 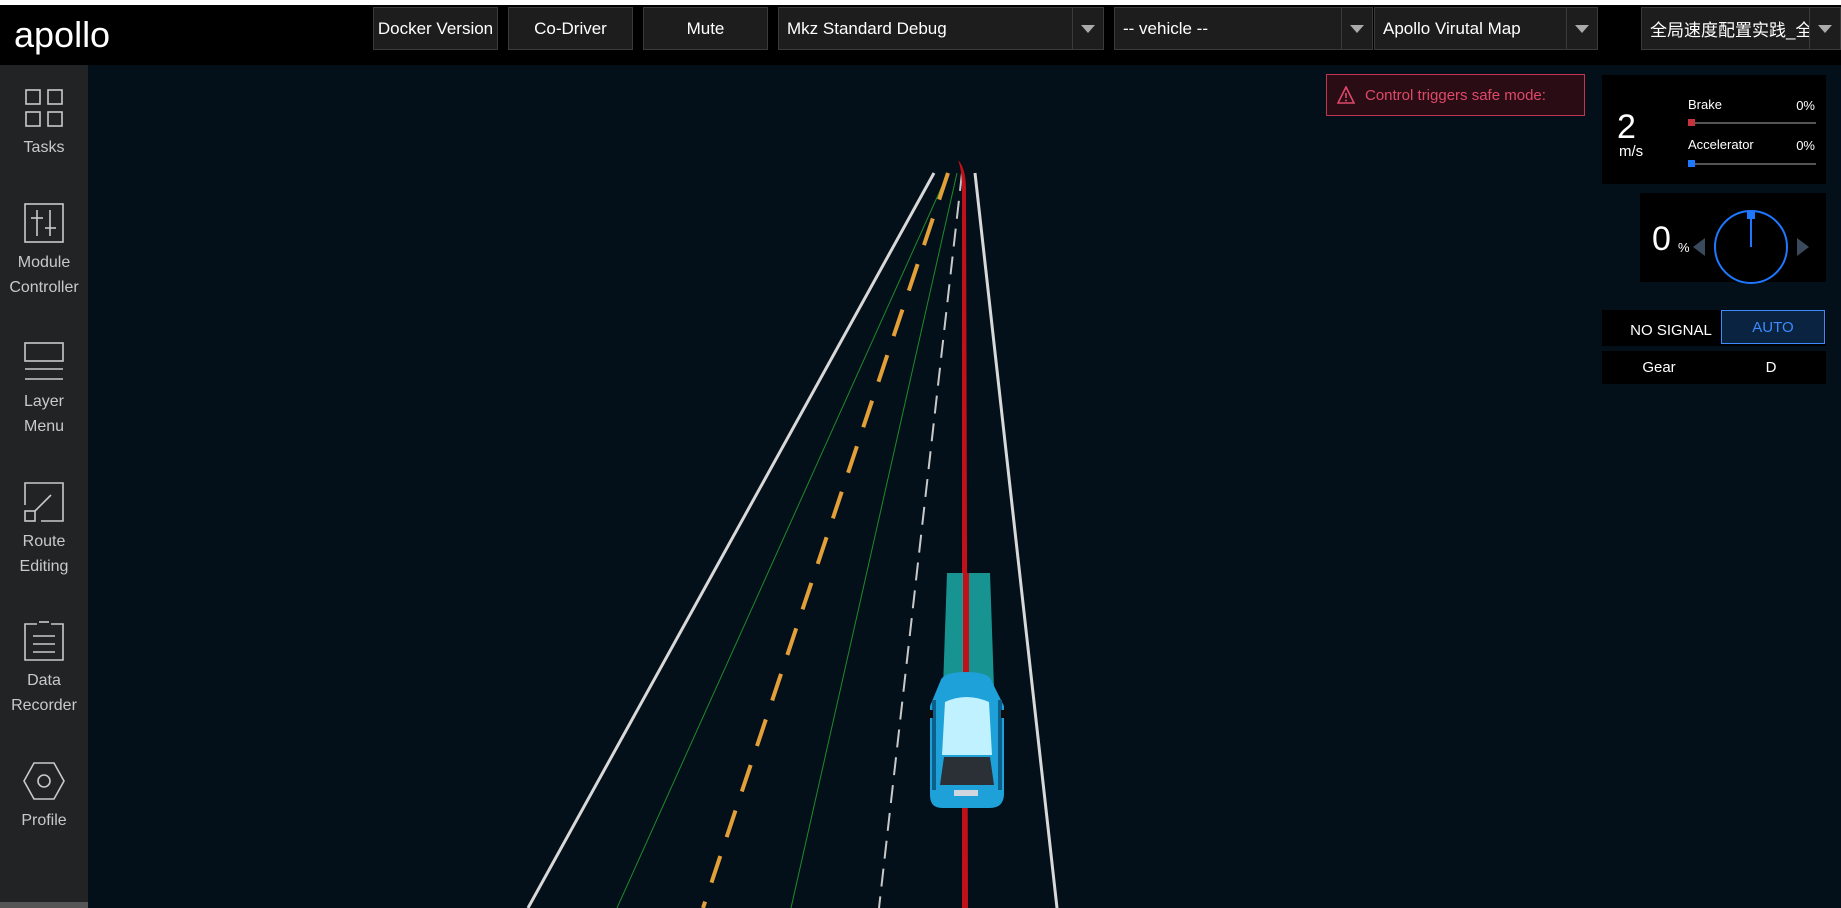 I want to click on safe-mode-alert: Control triggers safe mode:, so click(x=1455, y=95).